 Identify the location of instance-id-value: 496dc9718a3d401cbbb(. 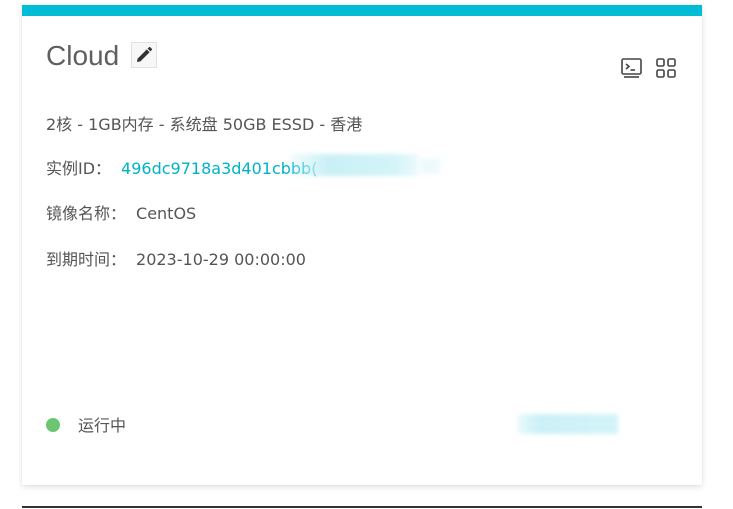
(219, 168).